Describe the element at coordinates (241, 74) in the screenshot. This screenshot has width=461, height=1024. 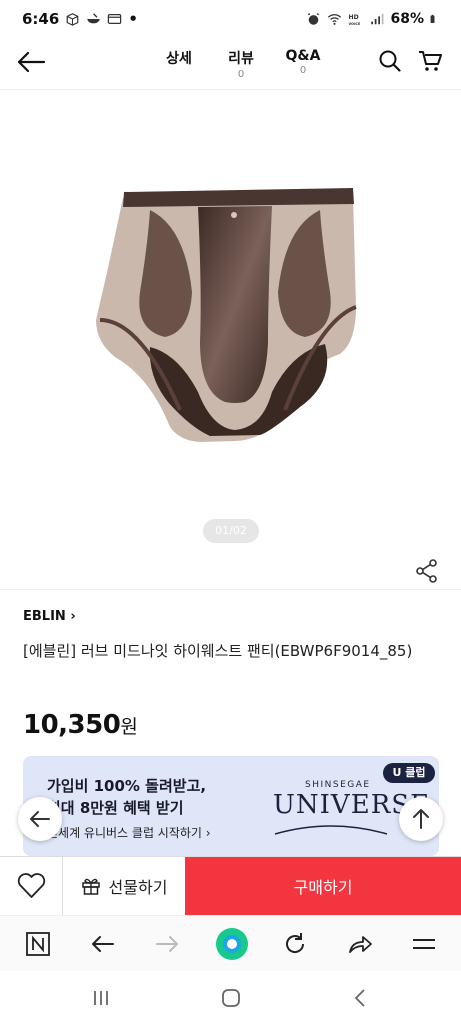
I see `review-count: 0` at that location.